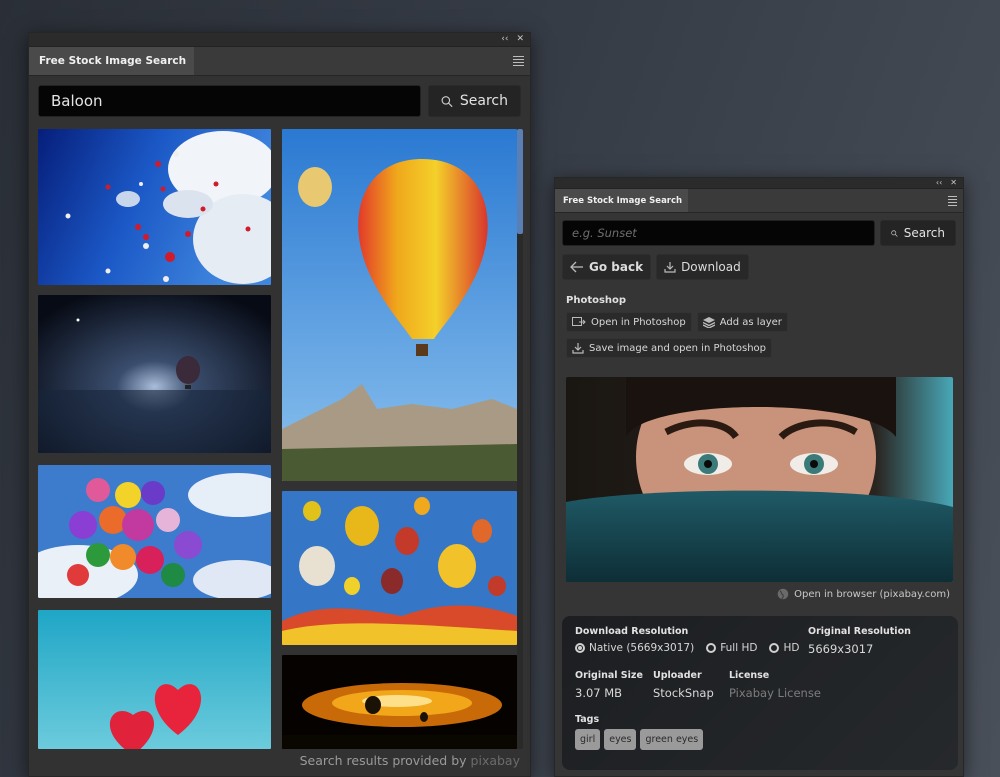 The height and width of the screenshot is (777, 1000). I want to click on save-and-open-button: Save image and open in Photoshop, so click(669, 348).